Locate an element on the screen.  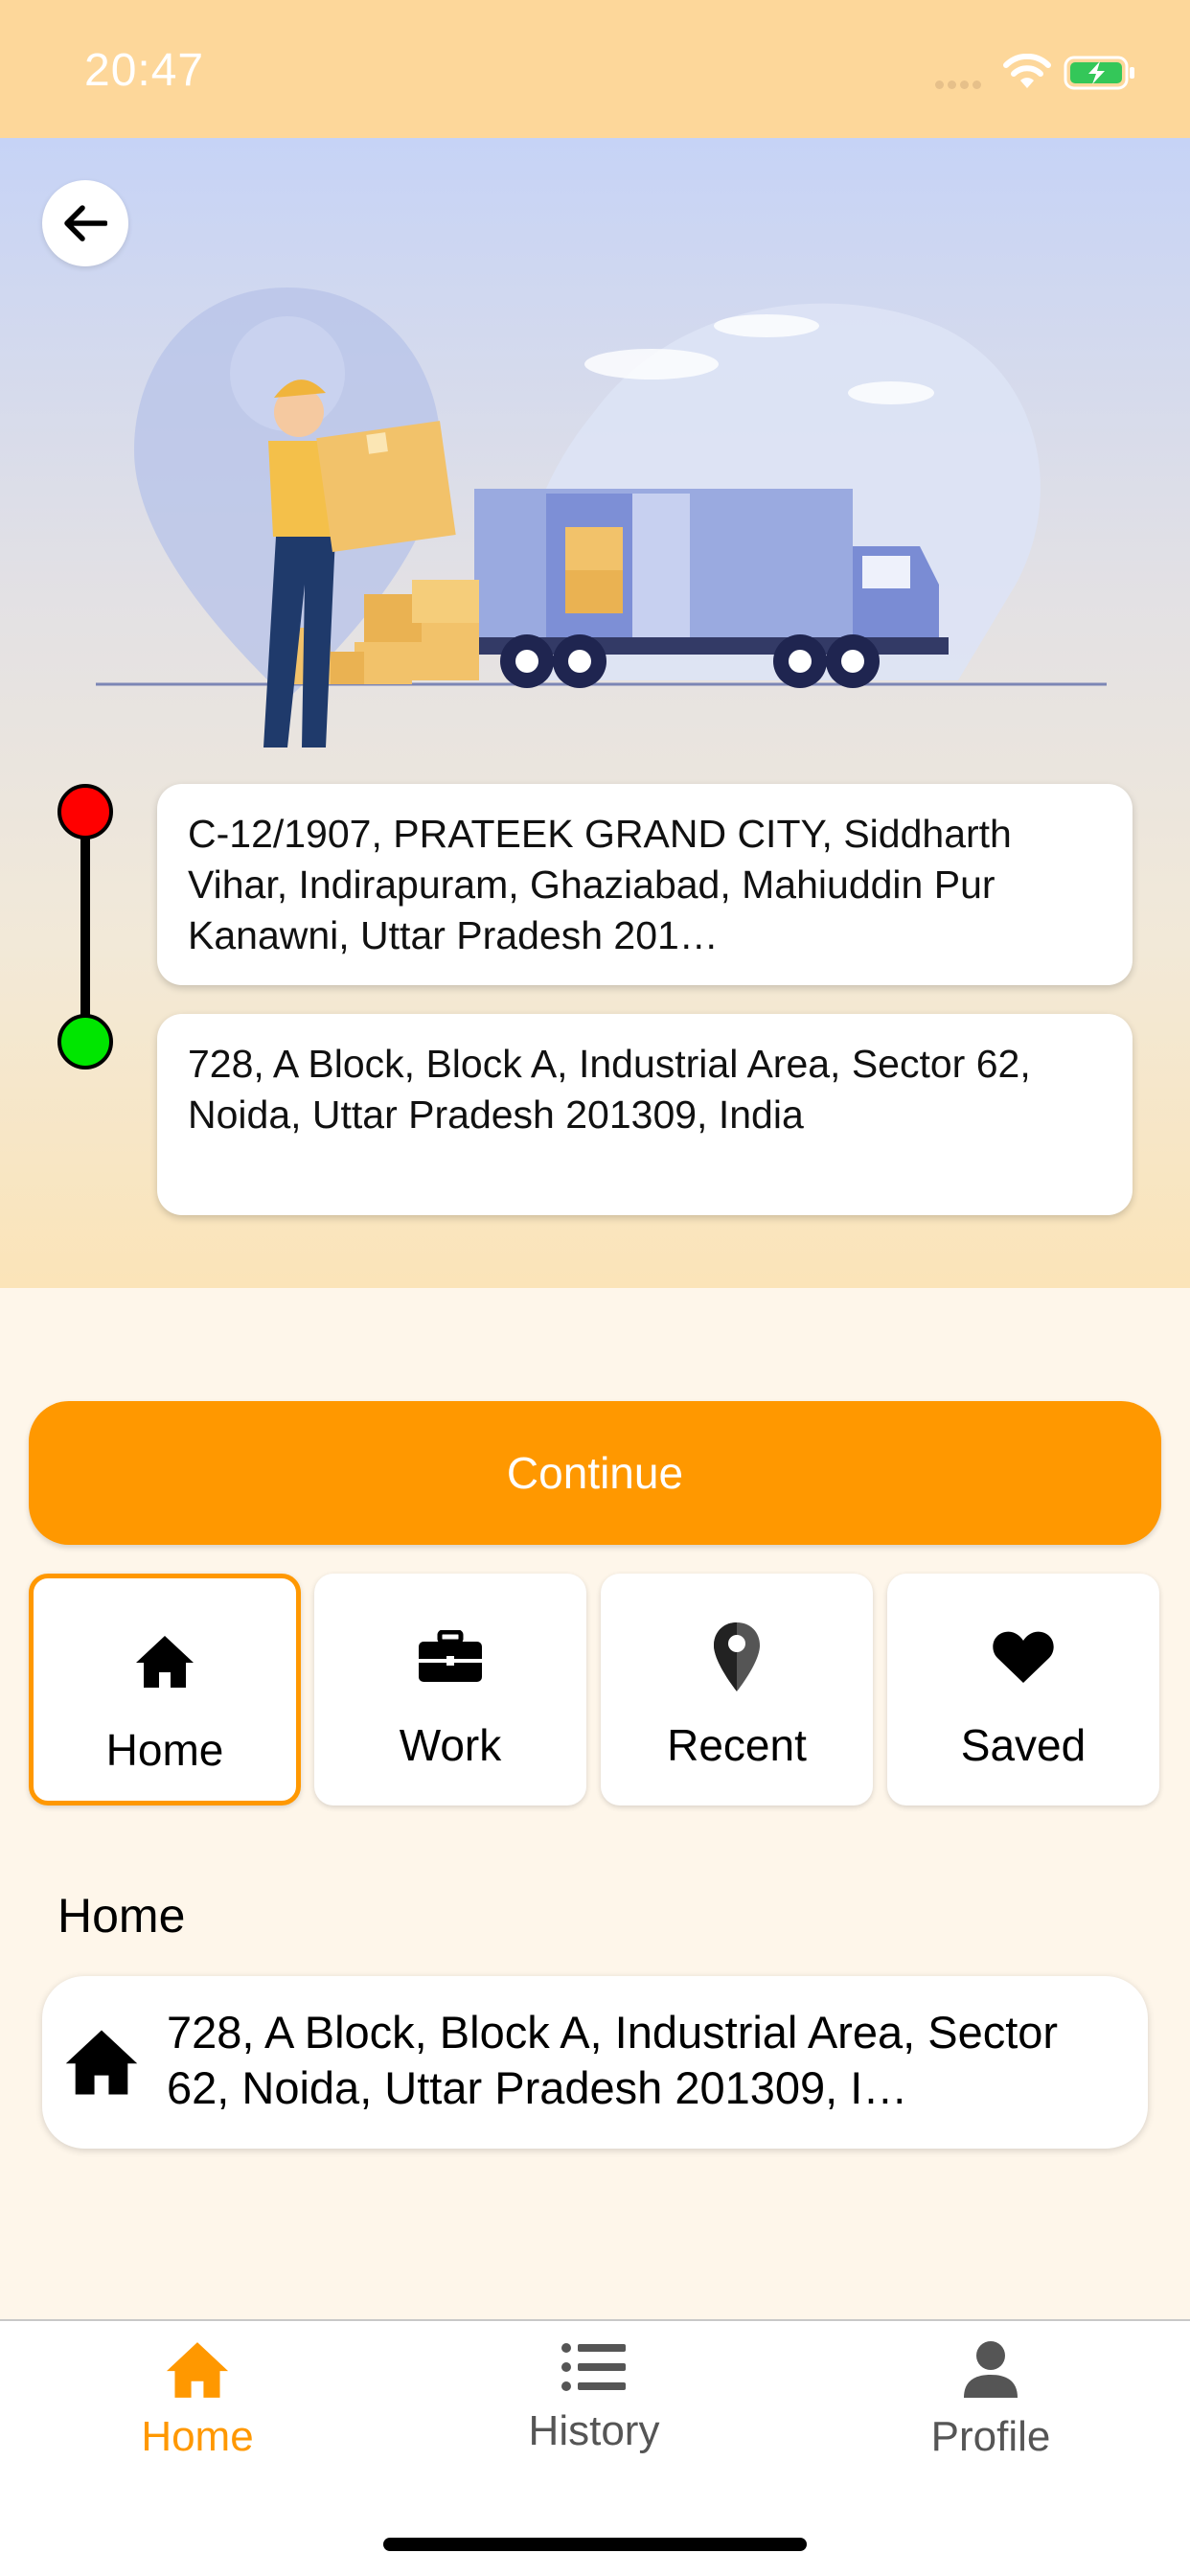
location-pin-icon is located at coordinates (737, 1656).